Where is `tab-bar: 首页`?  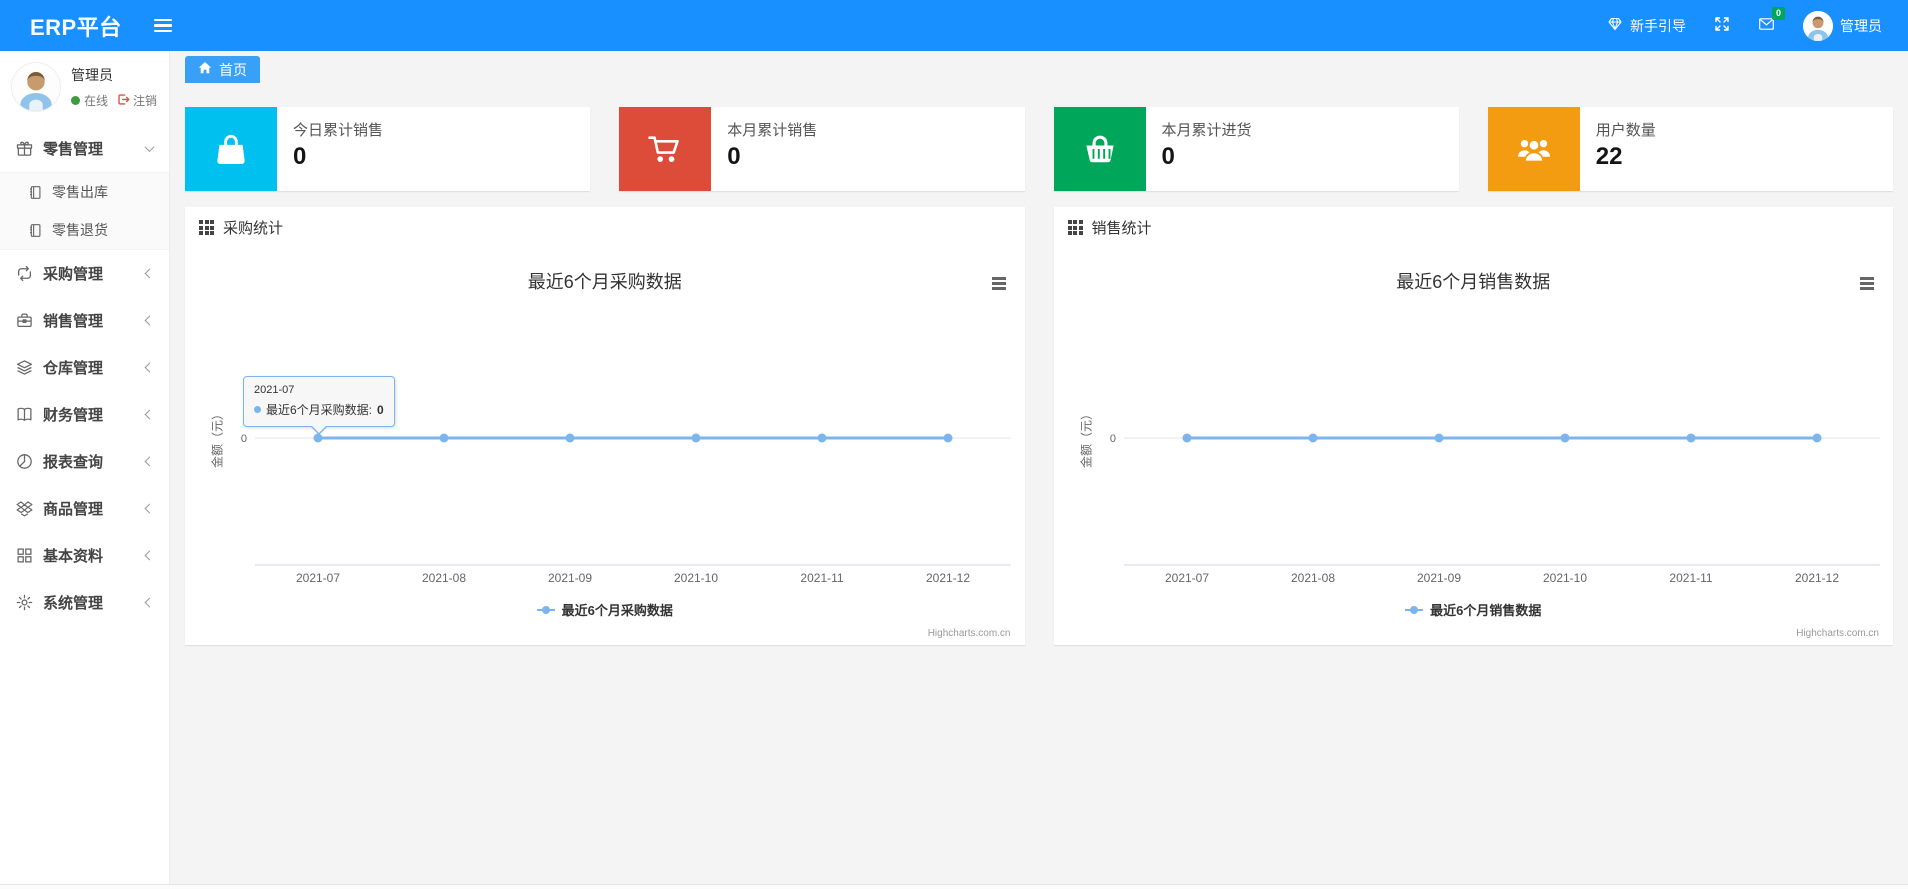
tab-bar: 首页 is located at coordinates (1039, 69).